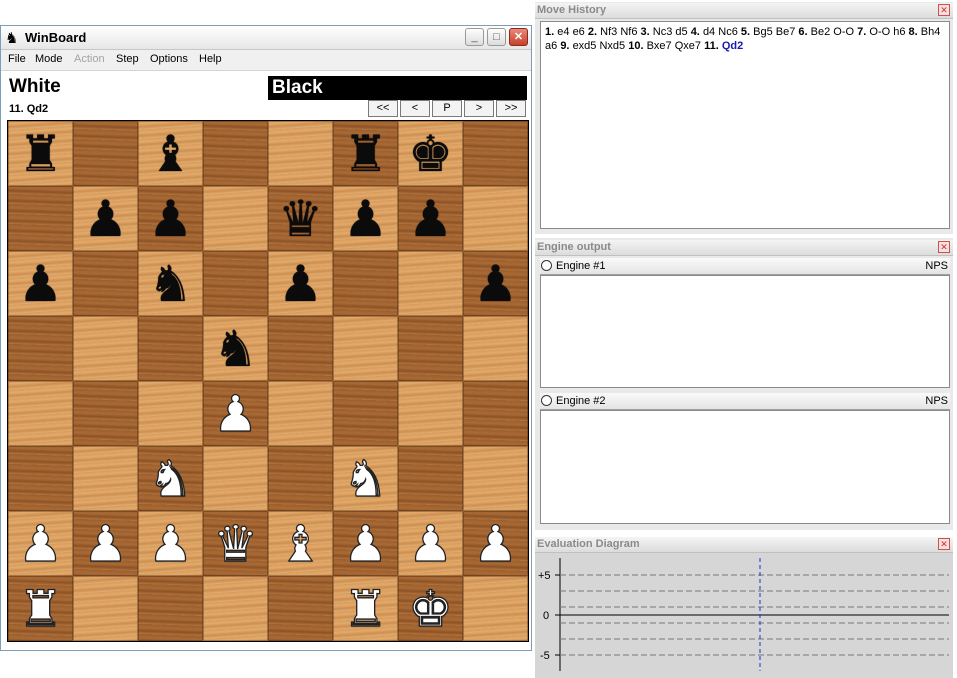  I want to click on square-e7: ♛, so click(300, 218).